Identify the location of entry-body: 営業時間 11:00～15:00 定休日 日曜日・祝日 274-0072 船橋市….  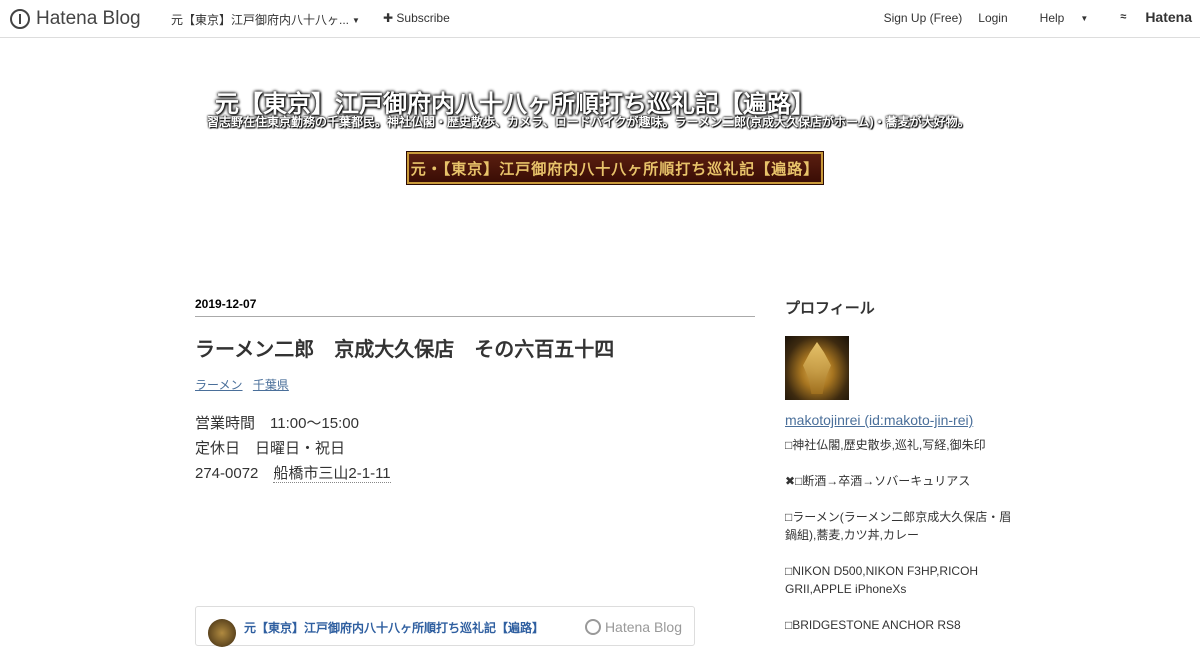
(475, 448).